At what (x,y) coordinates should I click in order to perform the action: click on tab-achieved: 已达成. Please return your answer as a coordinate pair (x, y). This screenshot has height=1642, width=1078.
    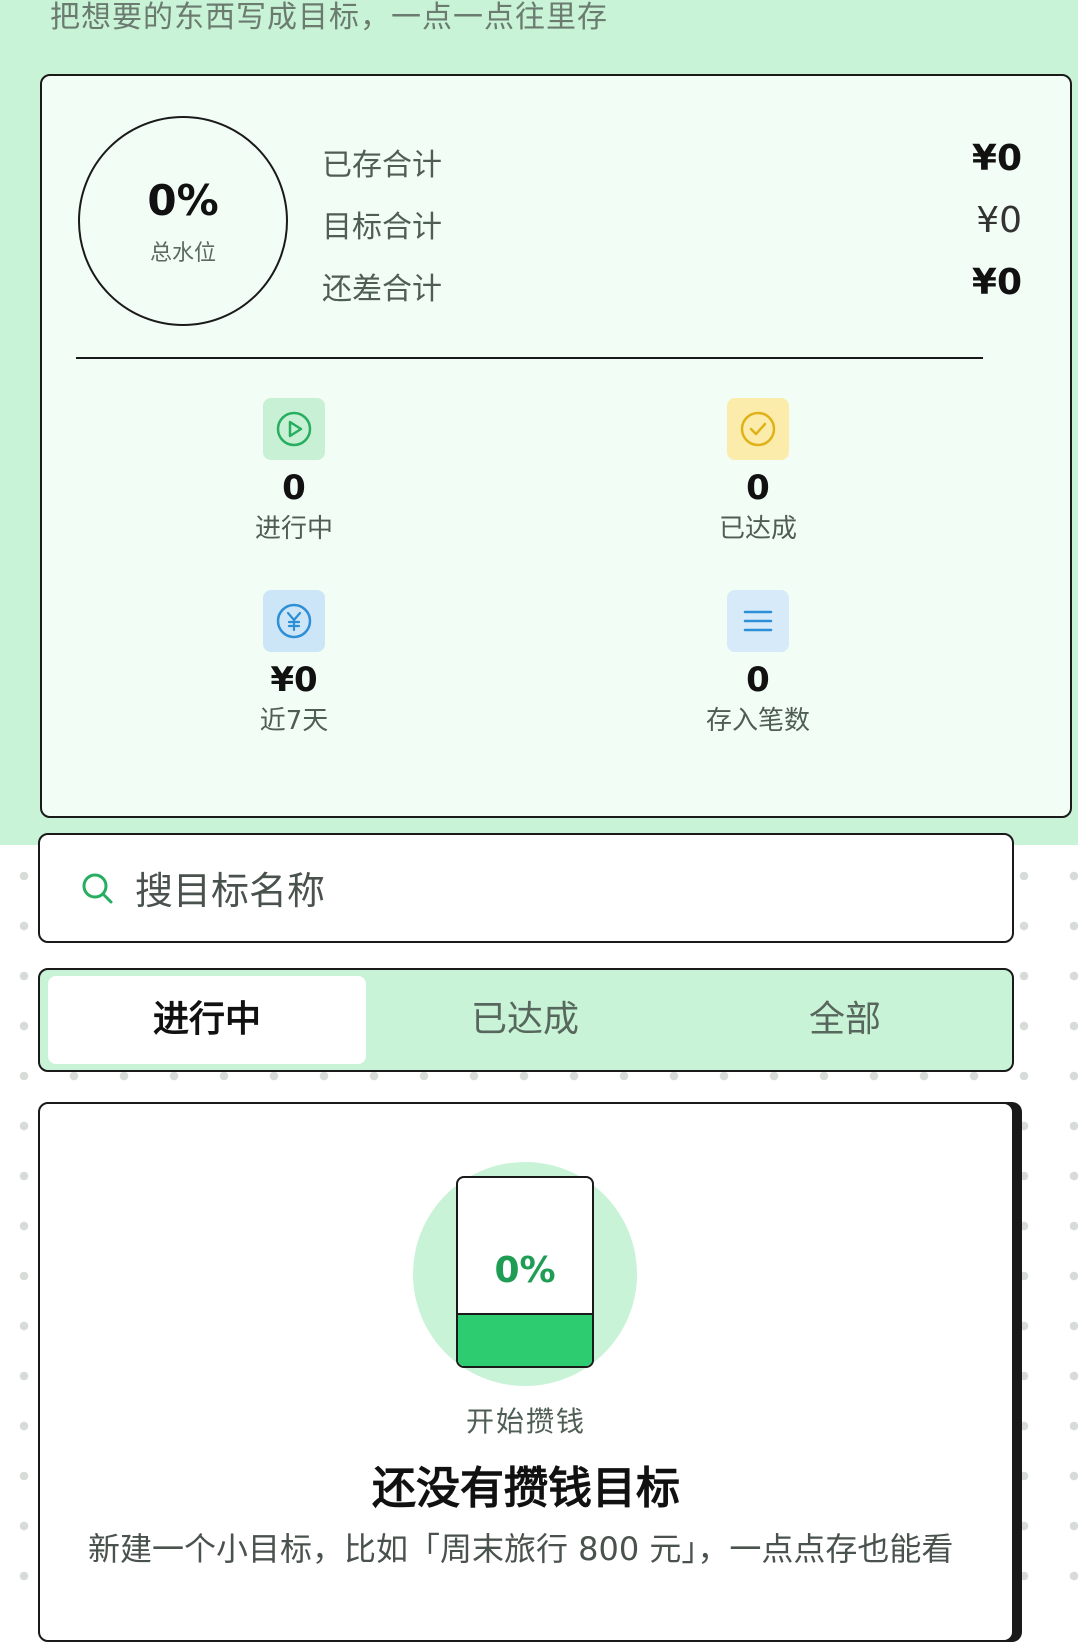
    Looking at the image, I should click on (525, 1020).